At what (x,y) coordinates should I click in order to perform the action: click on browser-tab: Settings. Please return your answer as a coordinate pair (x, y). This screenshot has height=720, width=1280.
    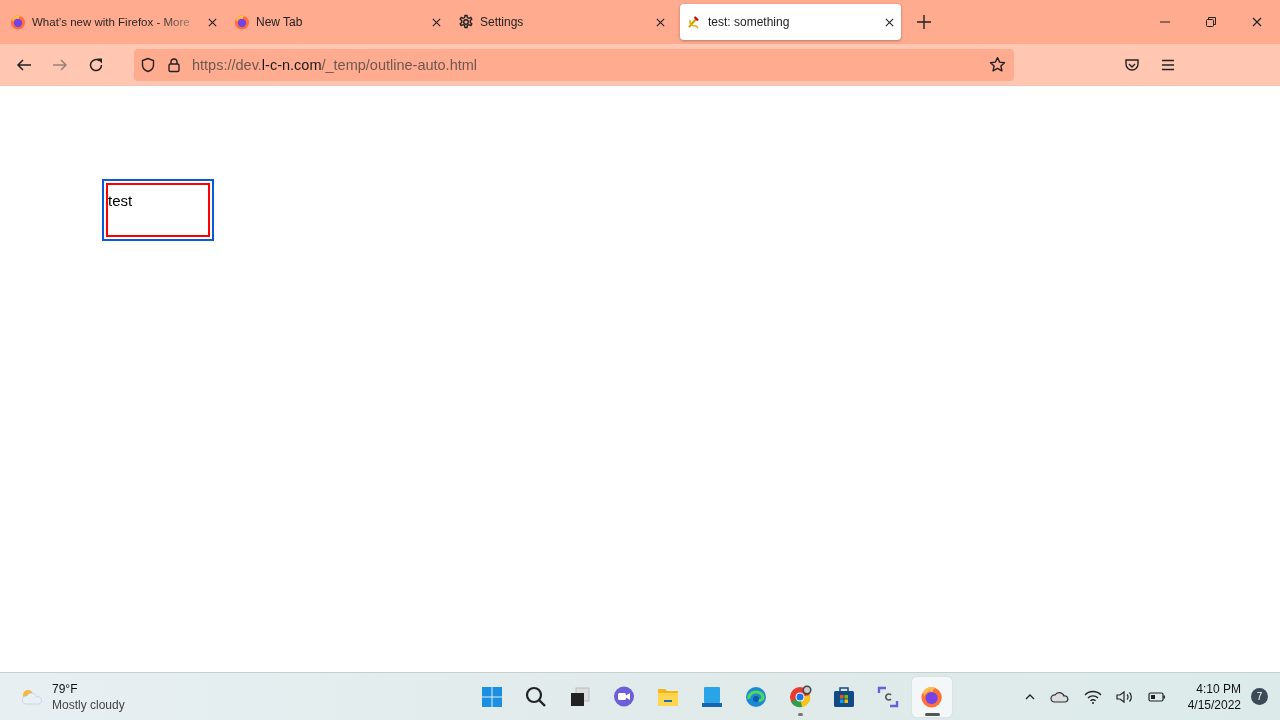
    Looking at the image, I should click on (562, 22).